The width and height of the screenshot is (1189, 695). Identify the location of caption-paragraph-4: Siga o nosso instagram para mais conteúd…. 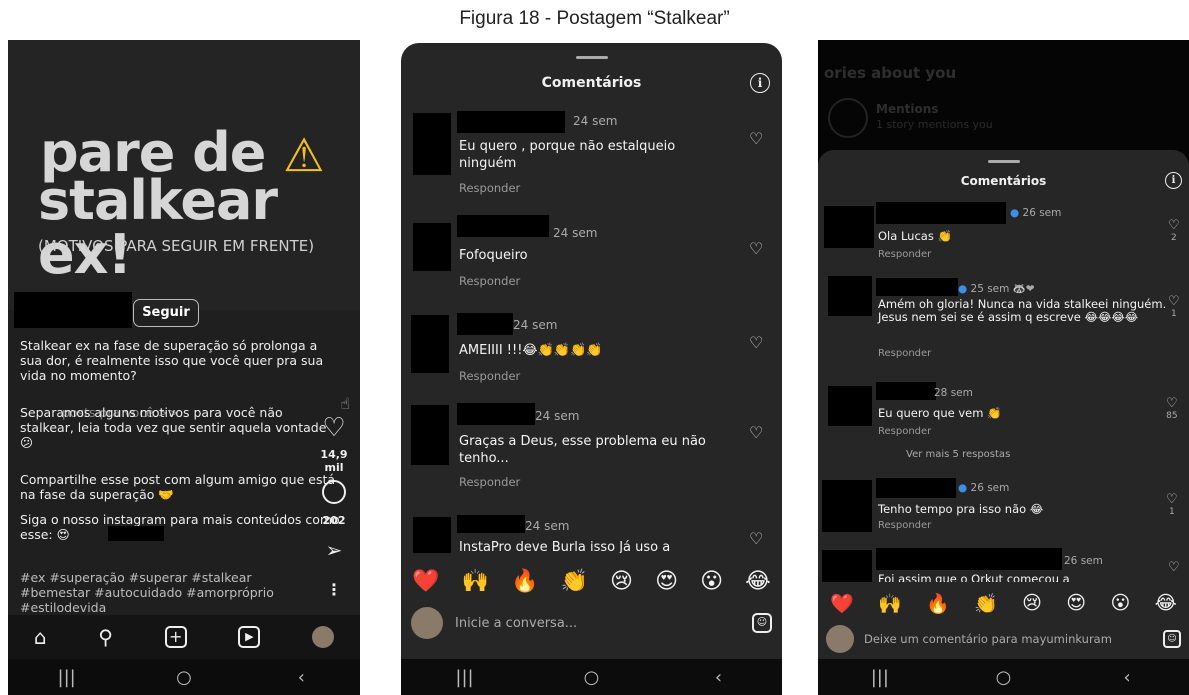
(180, 527).